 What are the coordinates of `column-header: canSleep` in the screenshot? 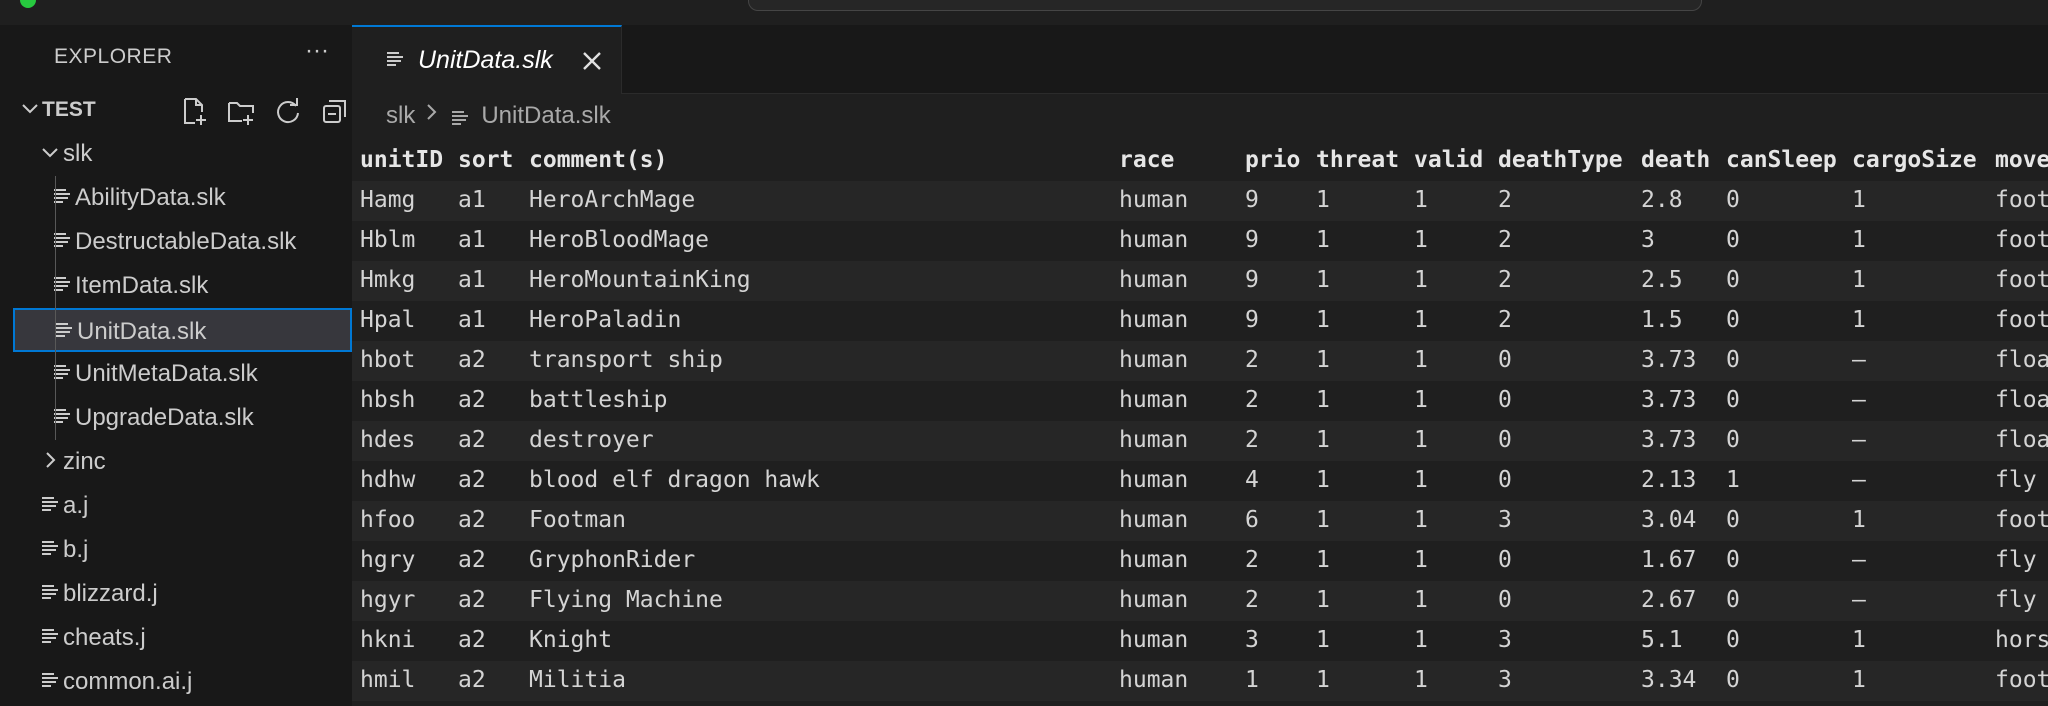 It's located at (1781, 160).